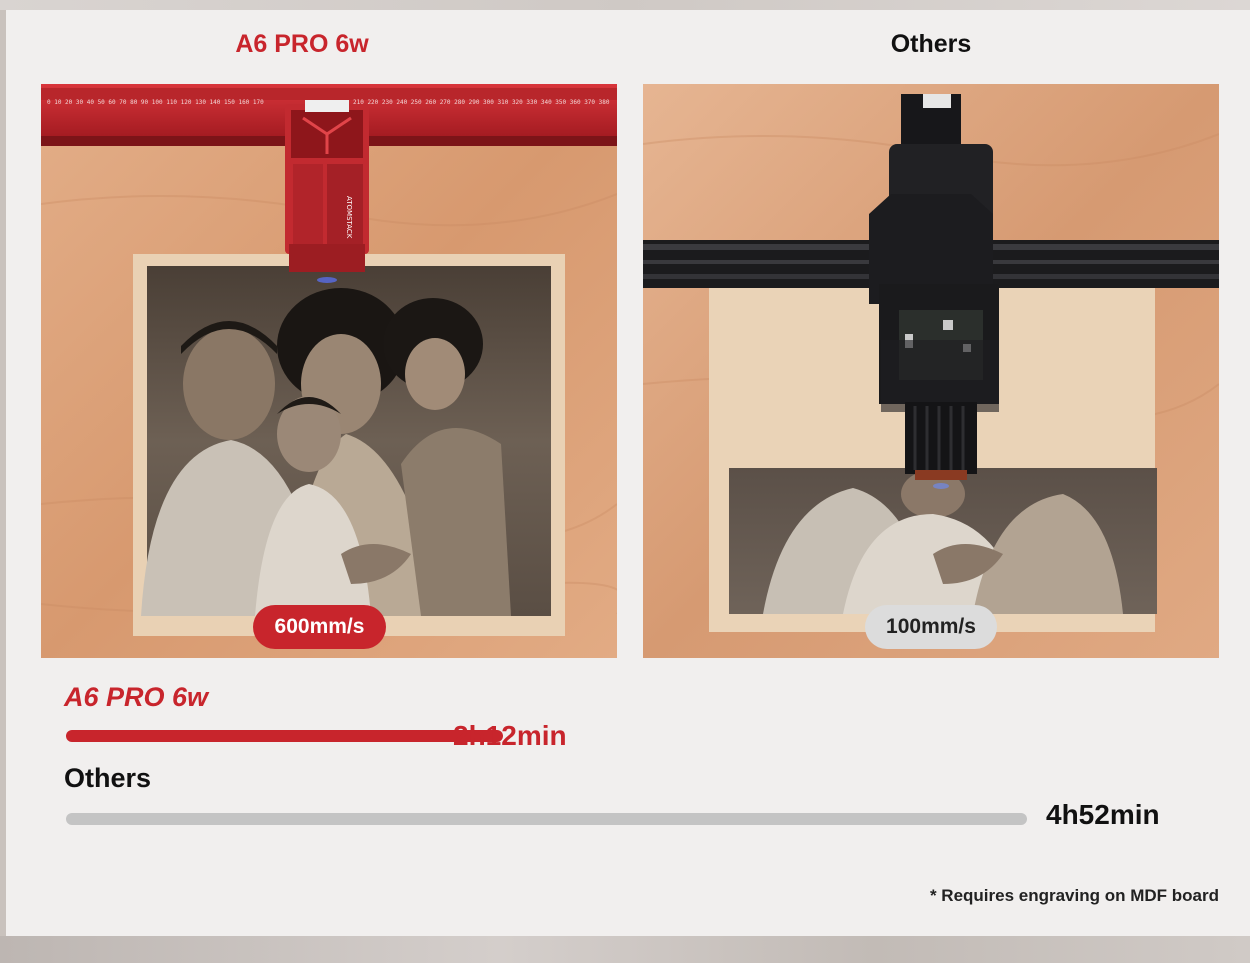  Describe the element at coordinates (546, 819) in the screenshot. I see `others-time-bar` at that location.